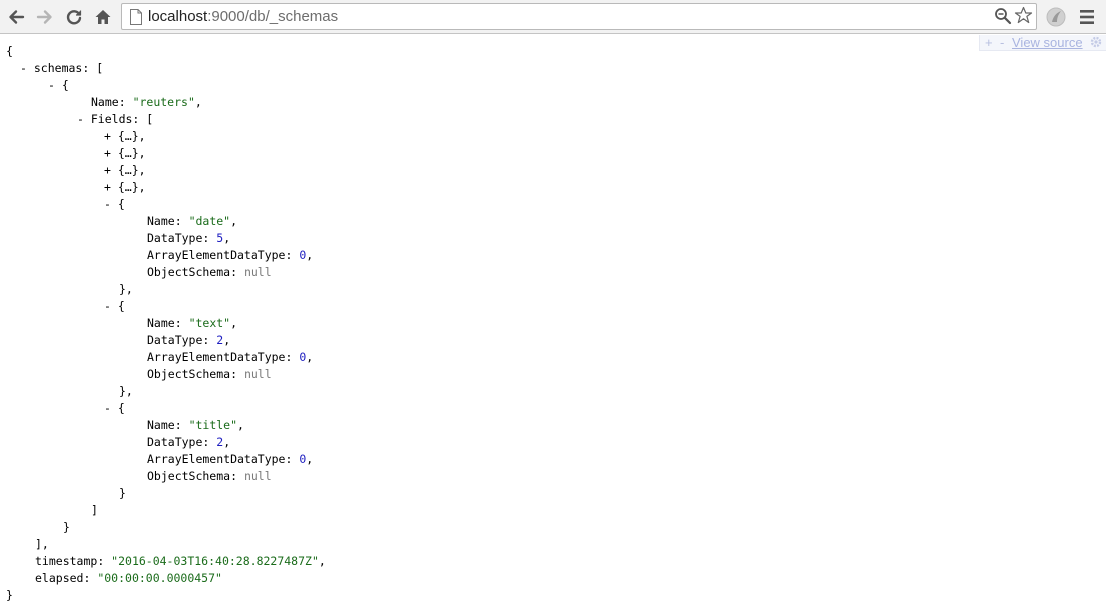  I want to click on json-string-value: "title", so click(213, 425).